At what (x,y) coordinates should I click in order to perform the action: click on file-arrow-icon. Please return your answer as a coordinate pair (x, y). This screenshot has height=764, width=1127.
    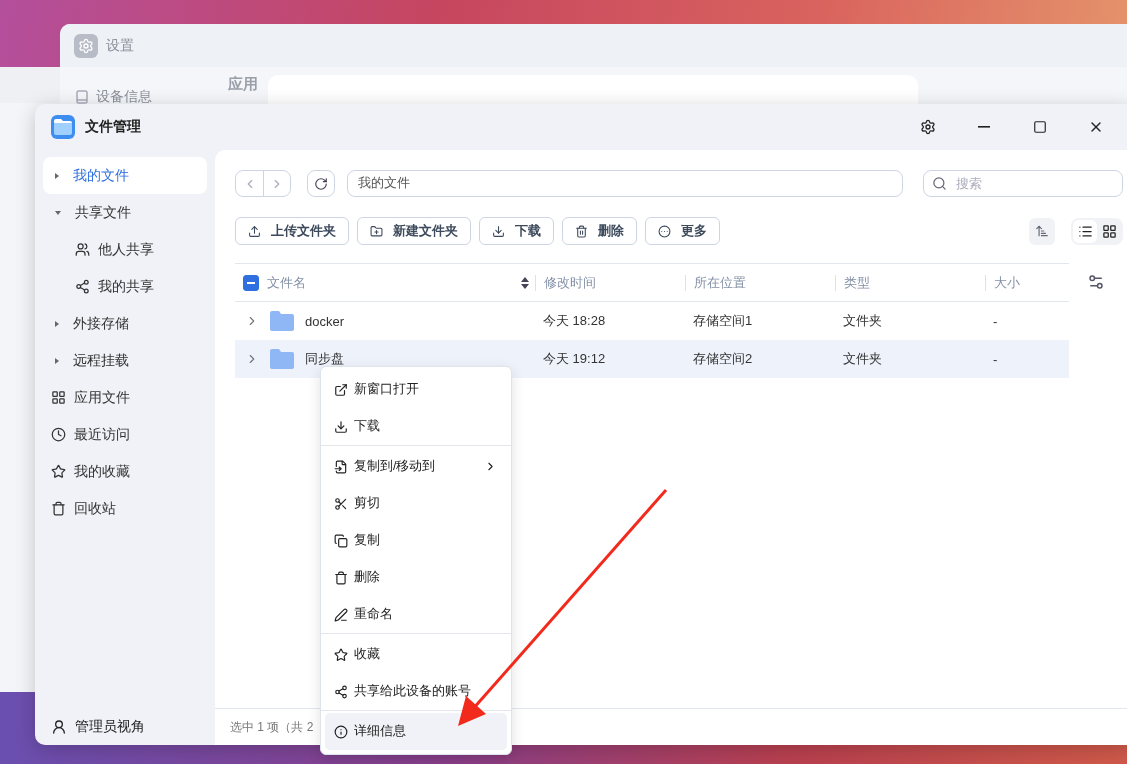
    Looking at the image, I should click on (341, 466).